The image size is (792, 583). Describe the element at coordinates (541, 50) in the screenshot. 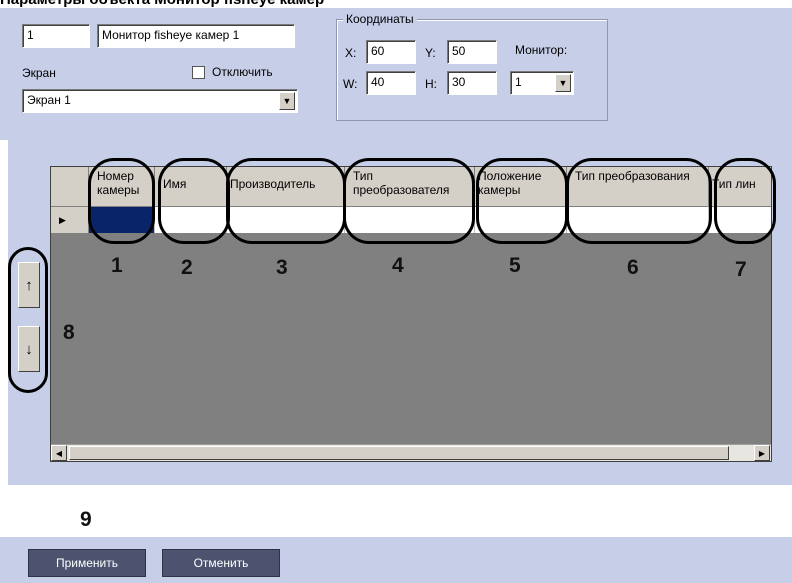

I see `monitor-label: Монитор:` at that location.